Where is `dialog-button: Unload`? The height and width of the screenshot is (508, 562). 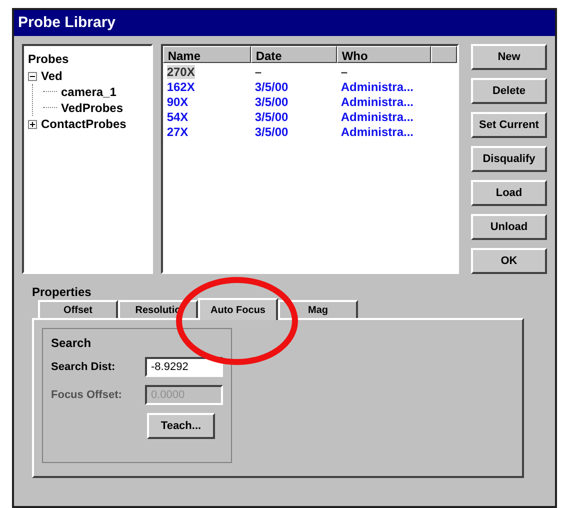 dialog-button: Unload is located at coordinates (509, 227).